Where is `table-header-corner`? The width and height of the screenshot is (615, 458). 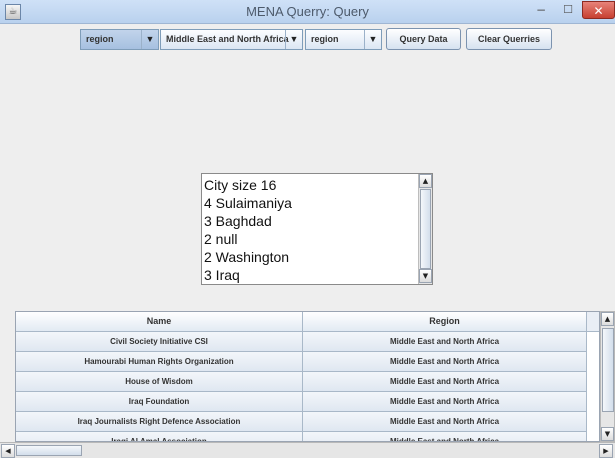 table-header-corner is located at coordinates (593, 322).